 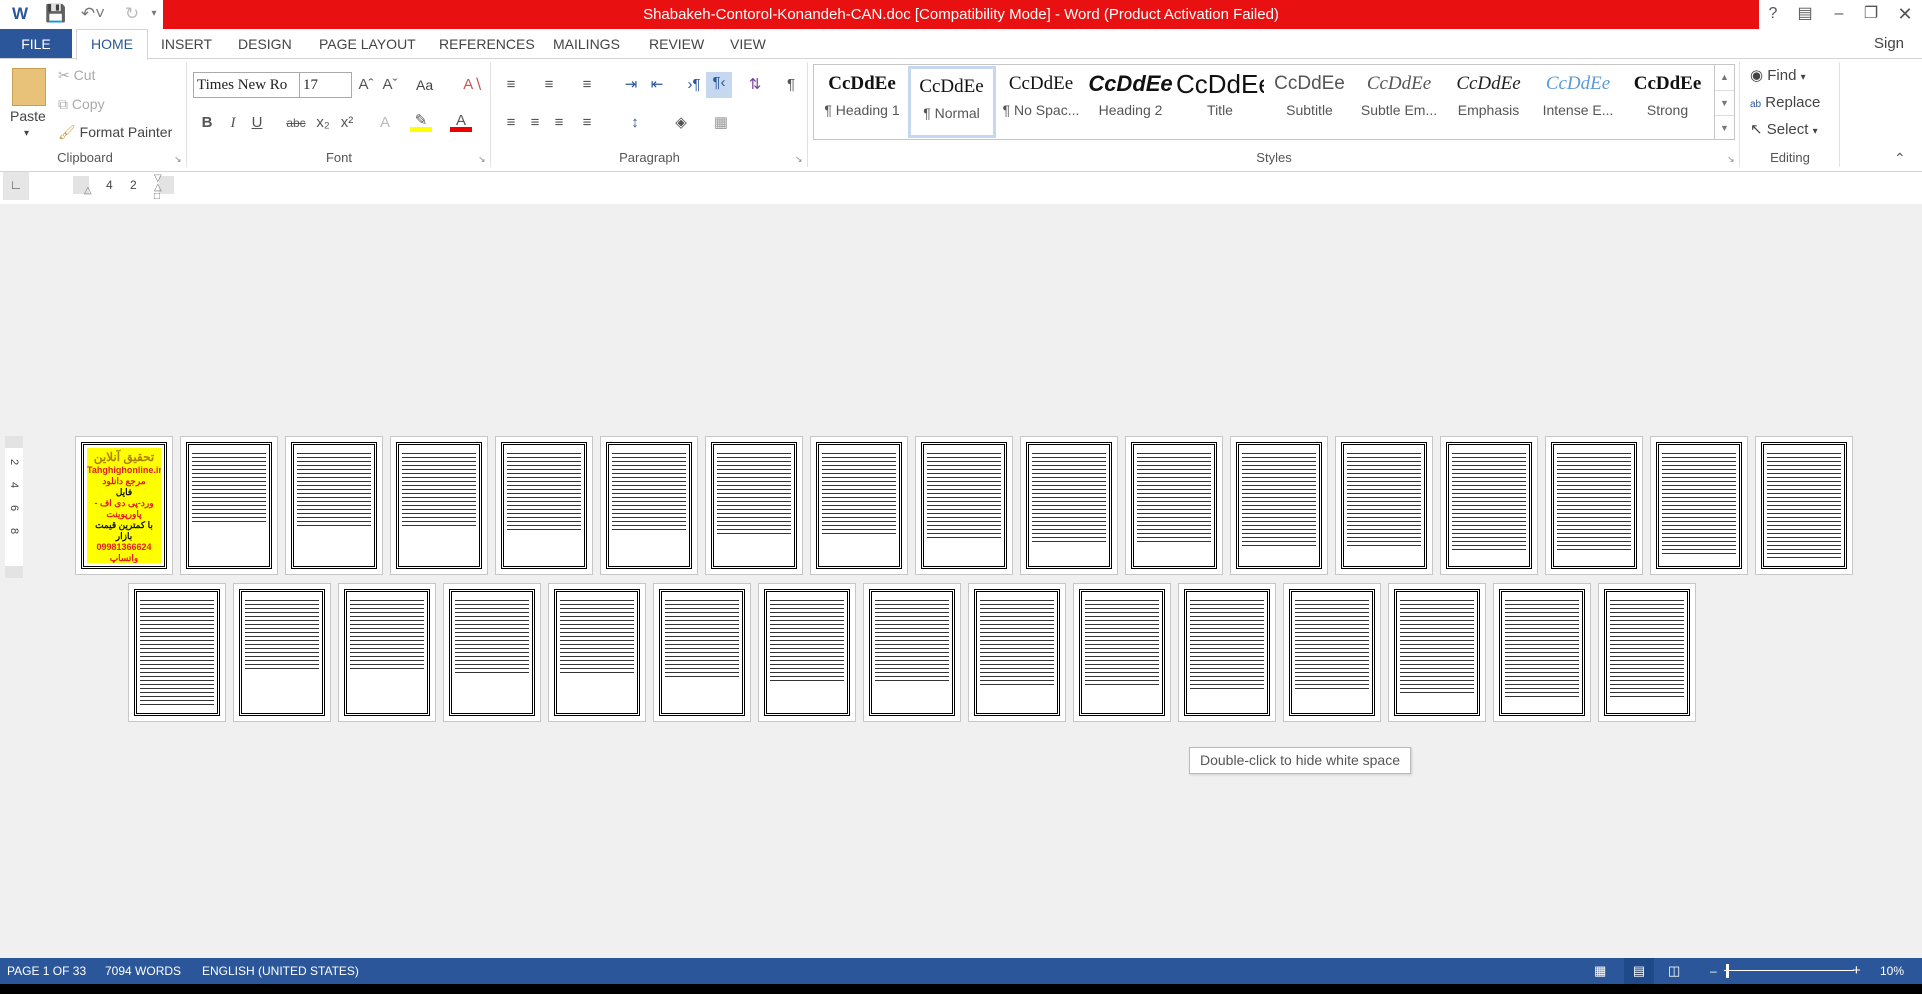 What do you see at coordinates (93, 14) in the screenshot?
I see `undo-icon: ↶˅` at bounding box center [93, 14].